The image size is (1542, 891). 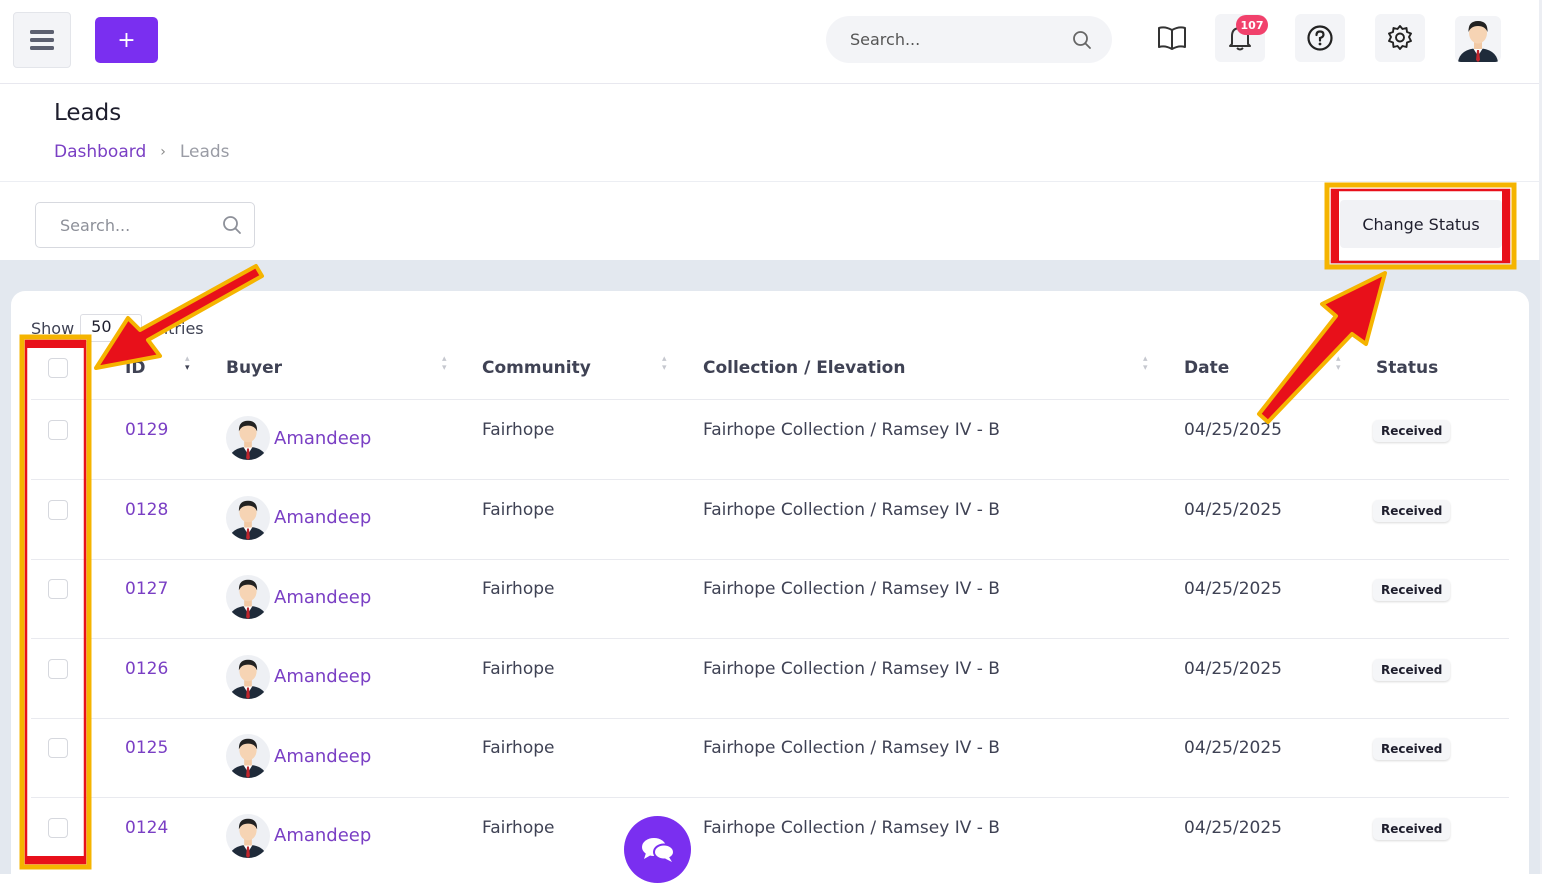 I want to click on menu-toggle-button, so click(x=42, y=40).